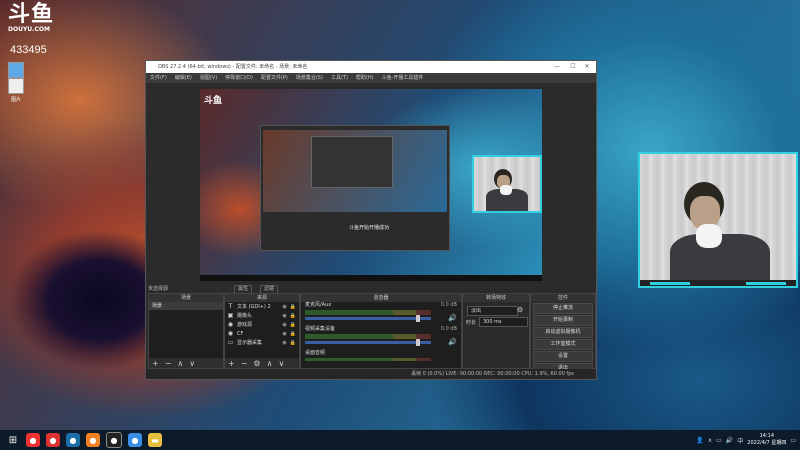  Describe the element at coordinates (403, 78) in the screenshot. I see `menu-douyu-plugin: 斗鱼-开播工具插件` at that location.